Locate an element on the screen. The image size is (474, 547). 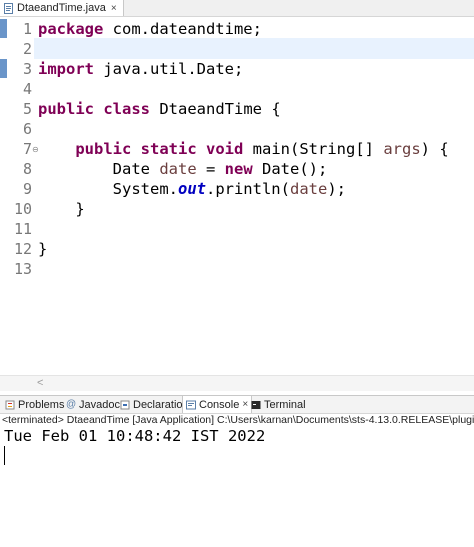
editor-tab-dtaeandtime: DtaeandTime.java × is located at coordinates (62, 8).